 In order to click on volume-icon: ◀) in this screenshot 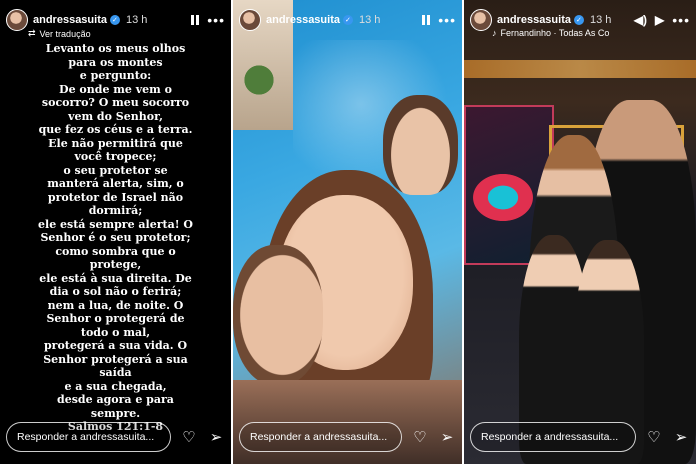, I will do `click(640, 20)`.